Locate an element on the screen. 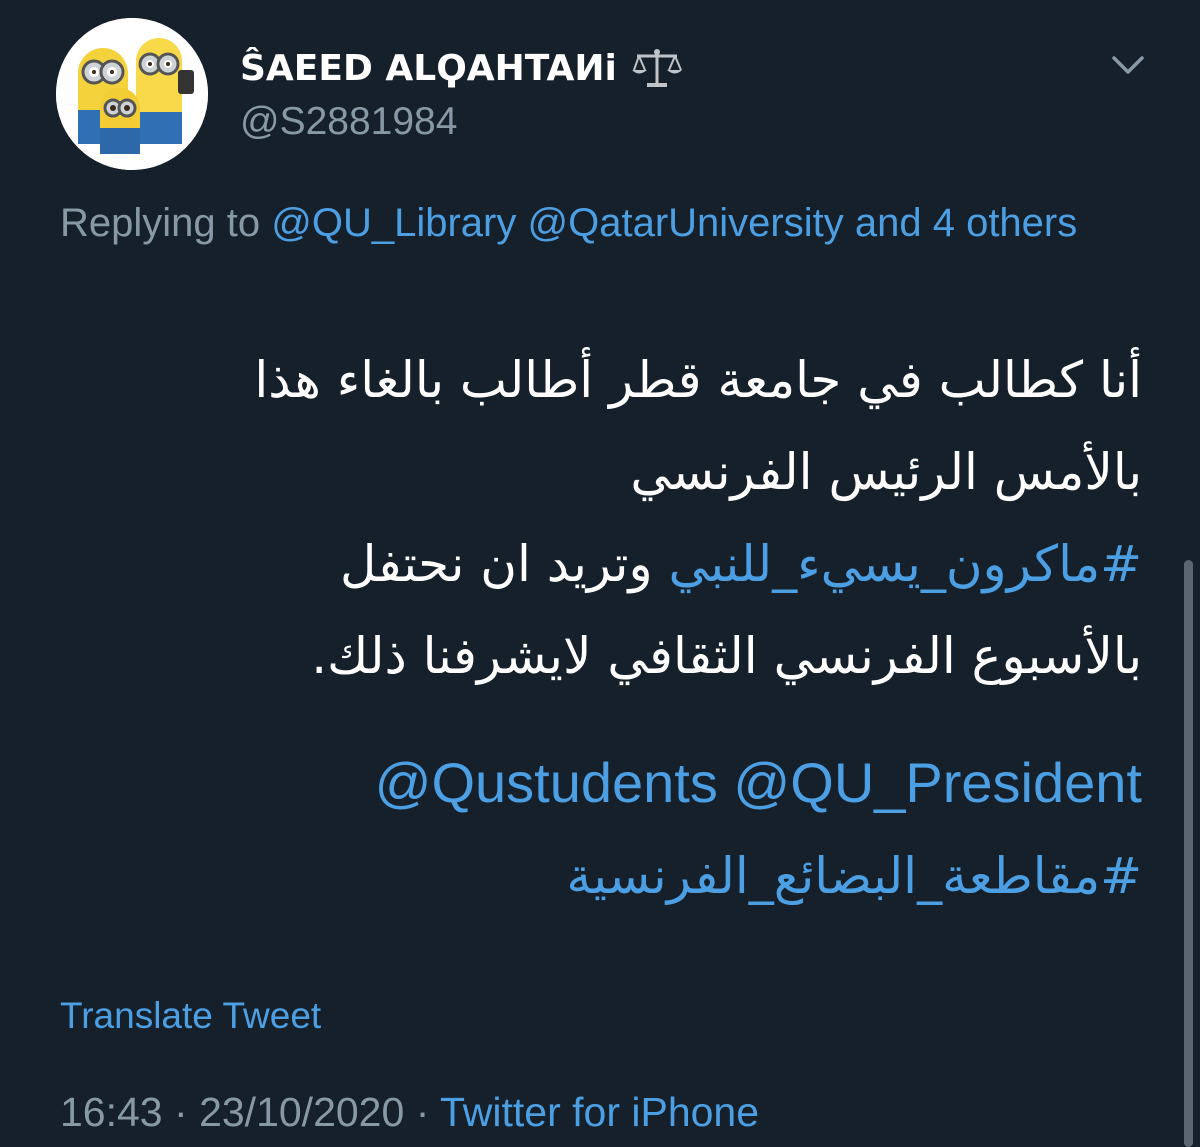 The width and height of the screenshot is (1200, 1147). tweet-time: 16:43 is located at coordinates (111, 1112).